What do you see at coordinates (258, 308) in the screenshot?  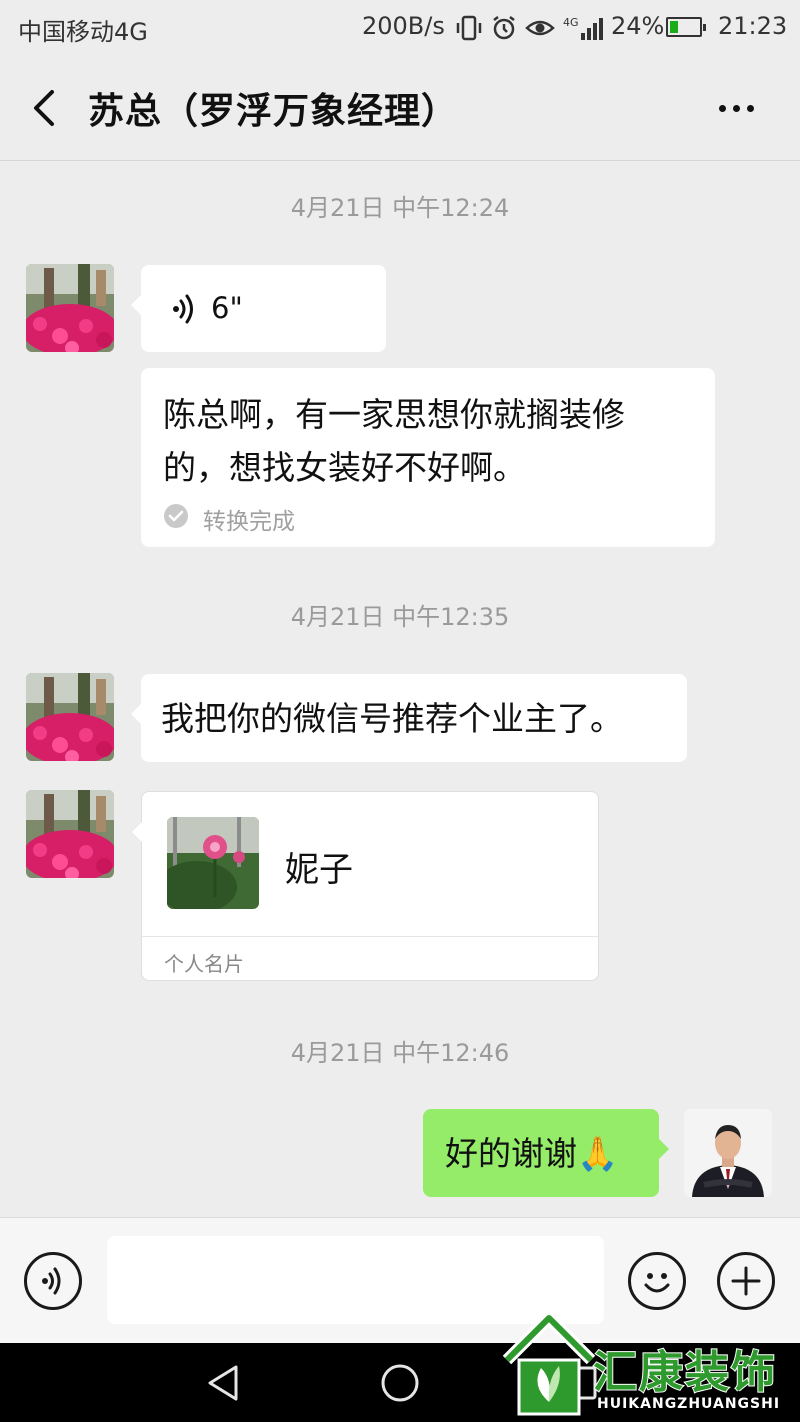 I see `voice-message-bubble: 6"` at bounding box center [258, 308].